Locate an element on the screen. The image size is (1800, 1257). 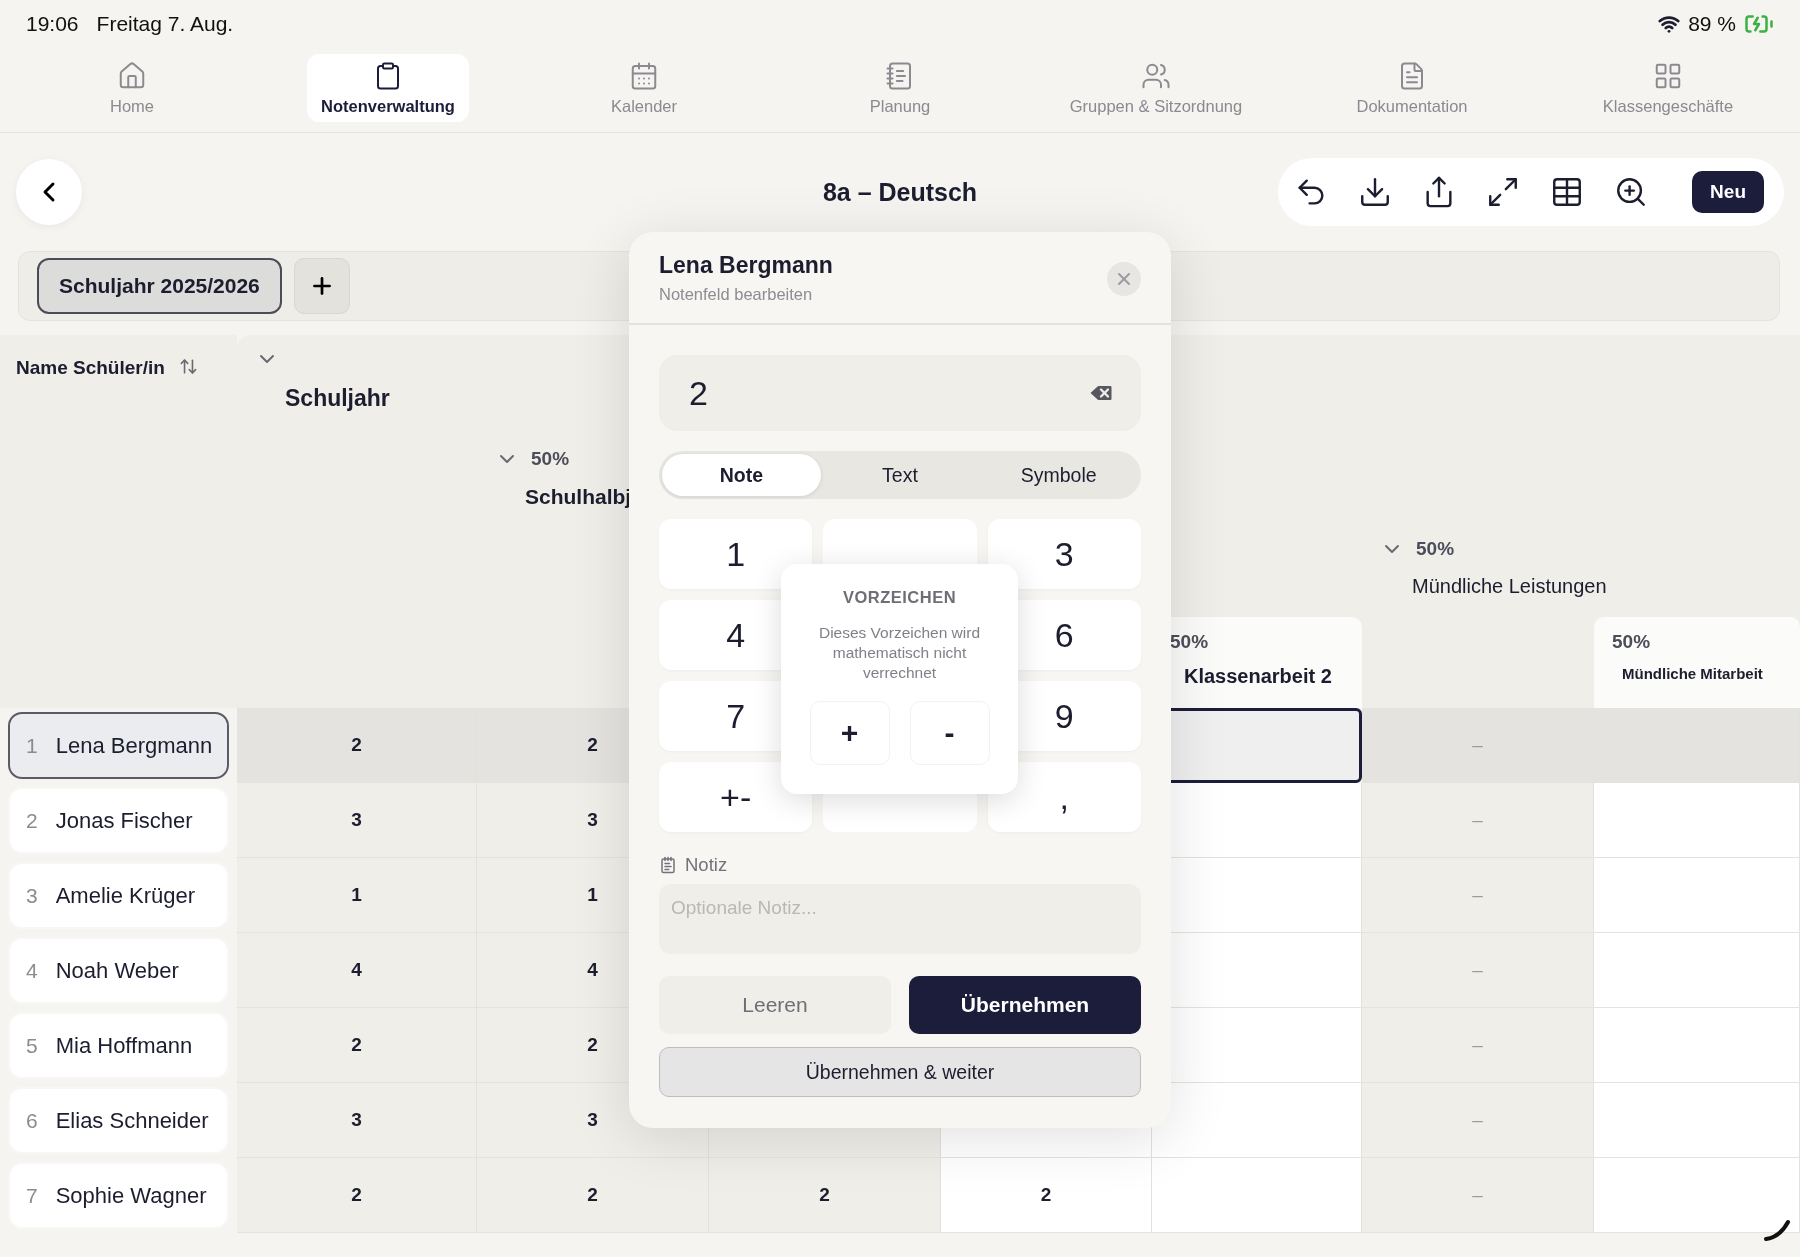
grade-value: 2 is located at coordinates (698, 393).